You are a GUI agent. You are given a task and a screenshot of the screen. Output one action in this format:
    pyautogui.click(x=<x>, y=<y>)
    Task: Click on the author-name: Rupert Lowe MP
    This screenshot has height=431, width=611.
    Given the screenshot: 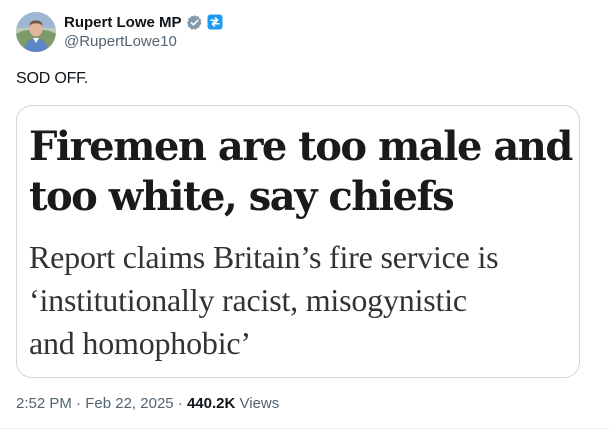 What is the action you would take?
    pyautogui.click(x=123, y=22)
    